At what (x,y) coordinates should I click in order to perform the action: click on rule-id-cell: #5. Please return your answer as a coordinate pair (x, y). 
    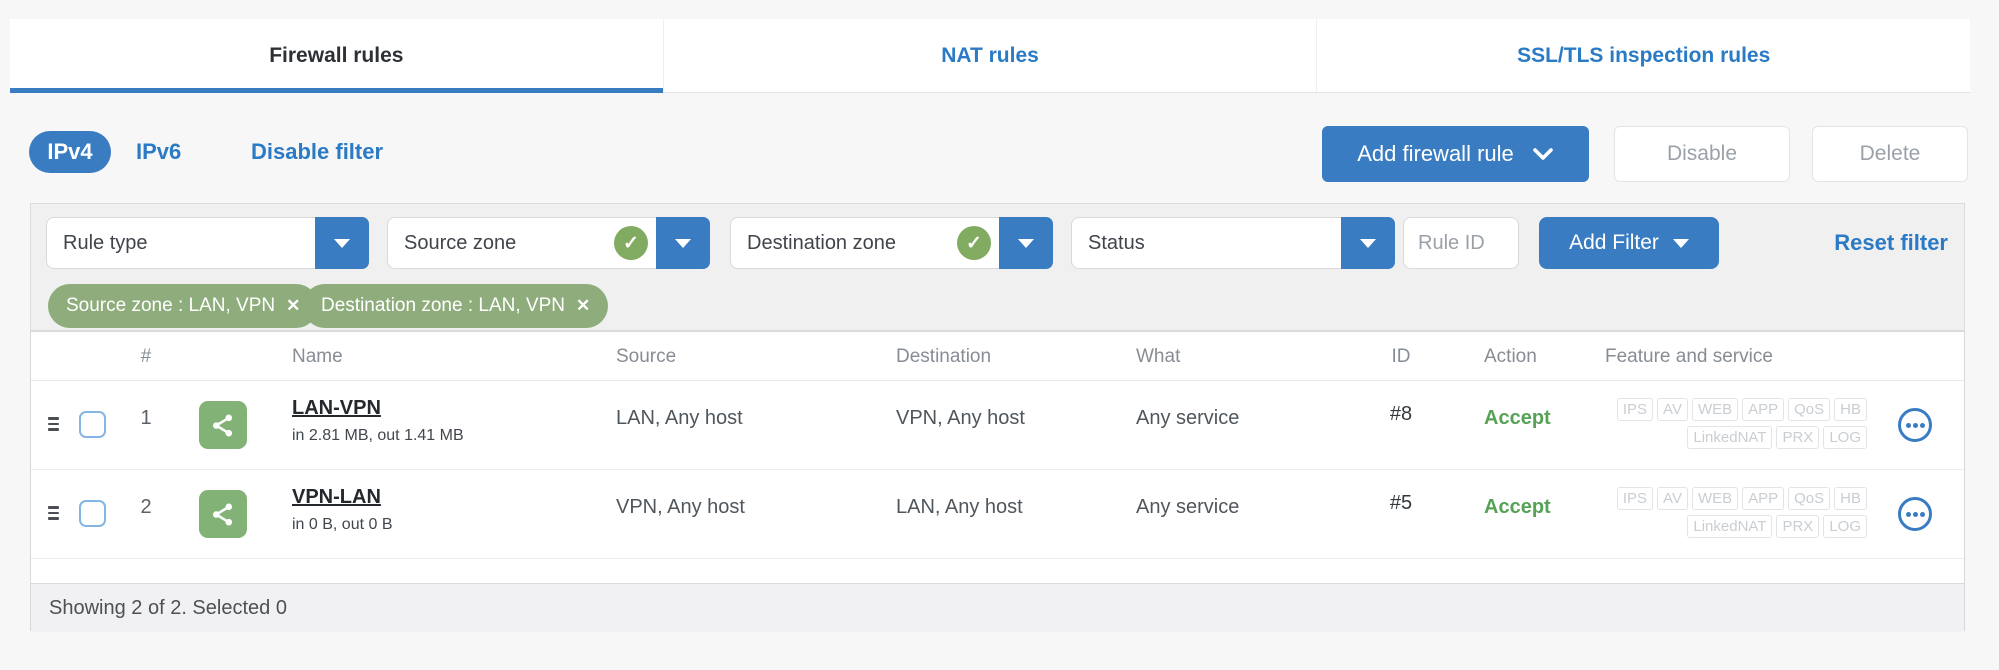
    Looking at the image, I should click on (1401, 503).